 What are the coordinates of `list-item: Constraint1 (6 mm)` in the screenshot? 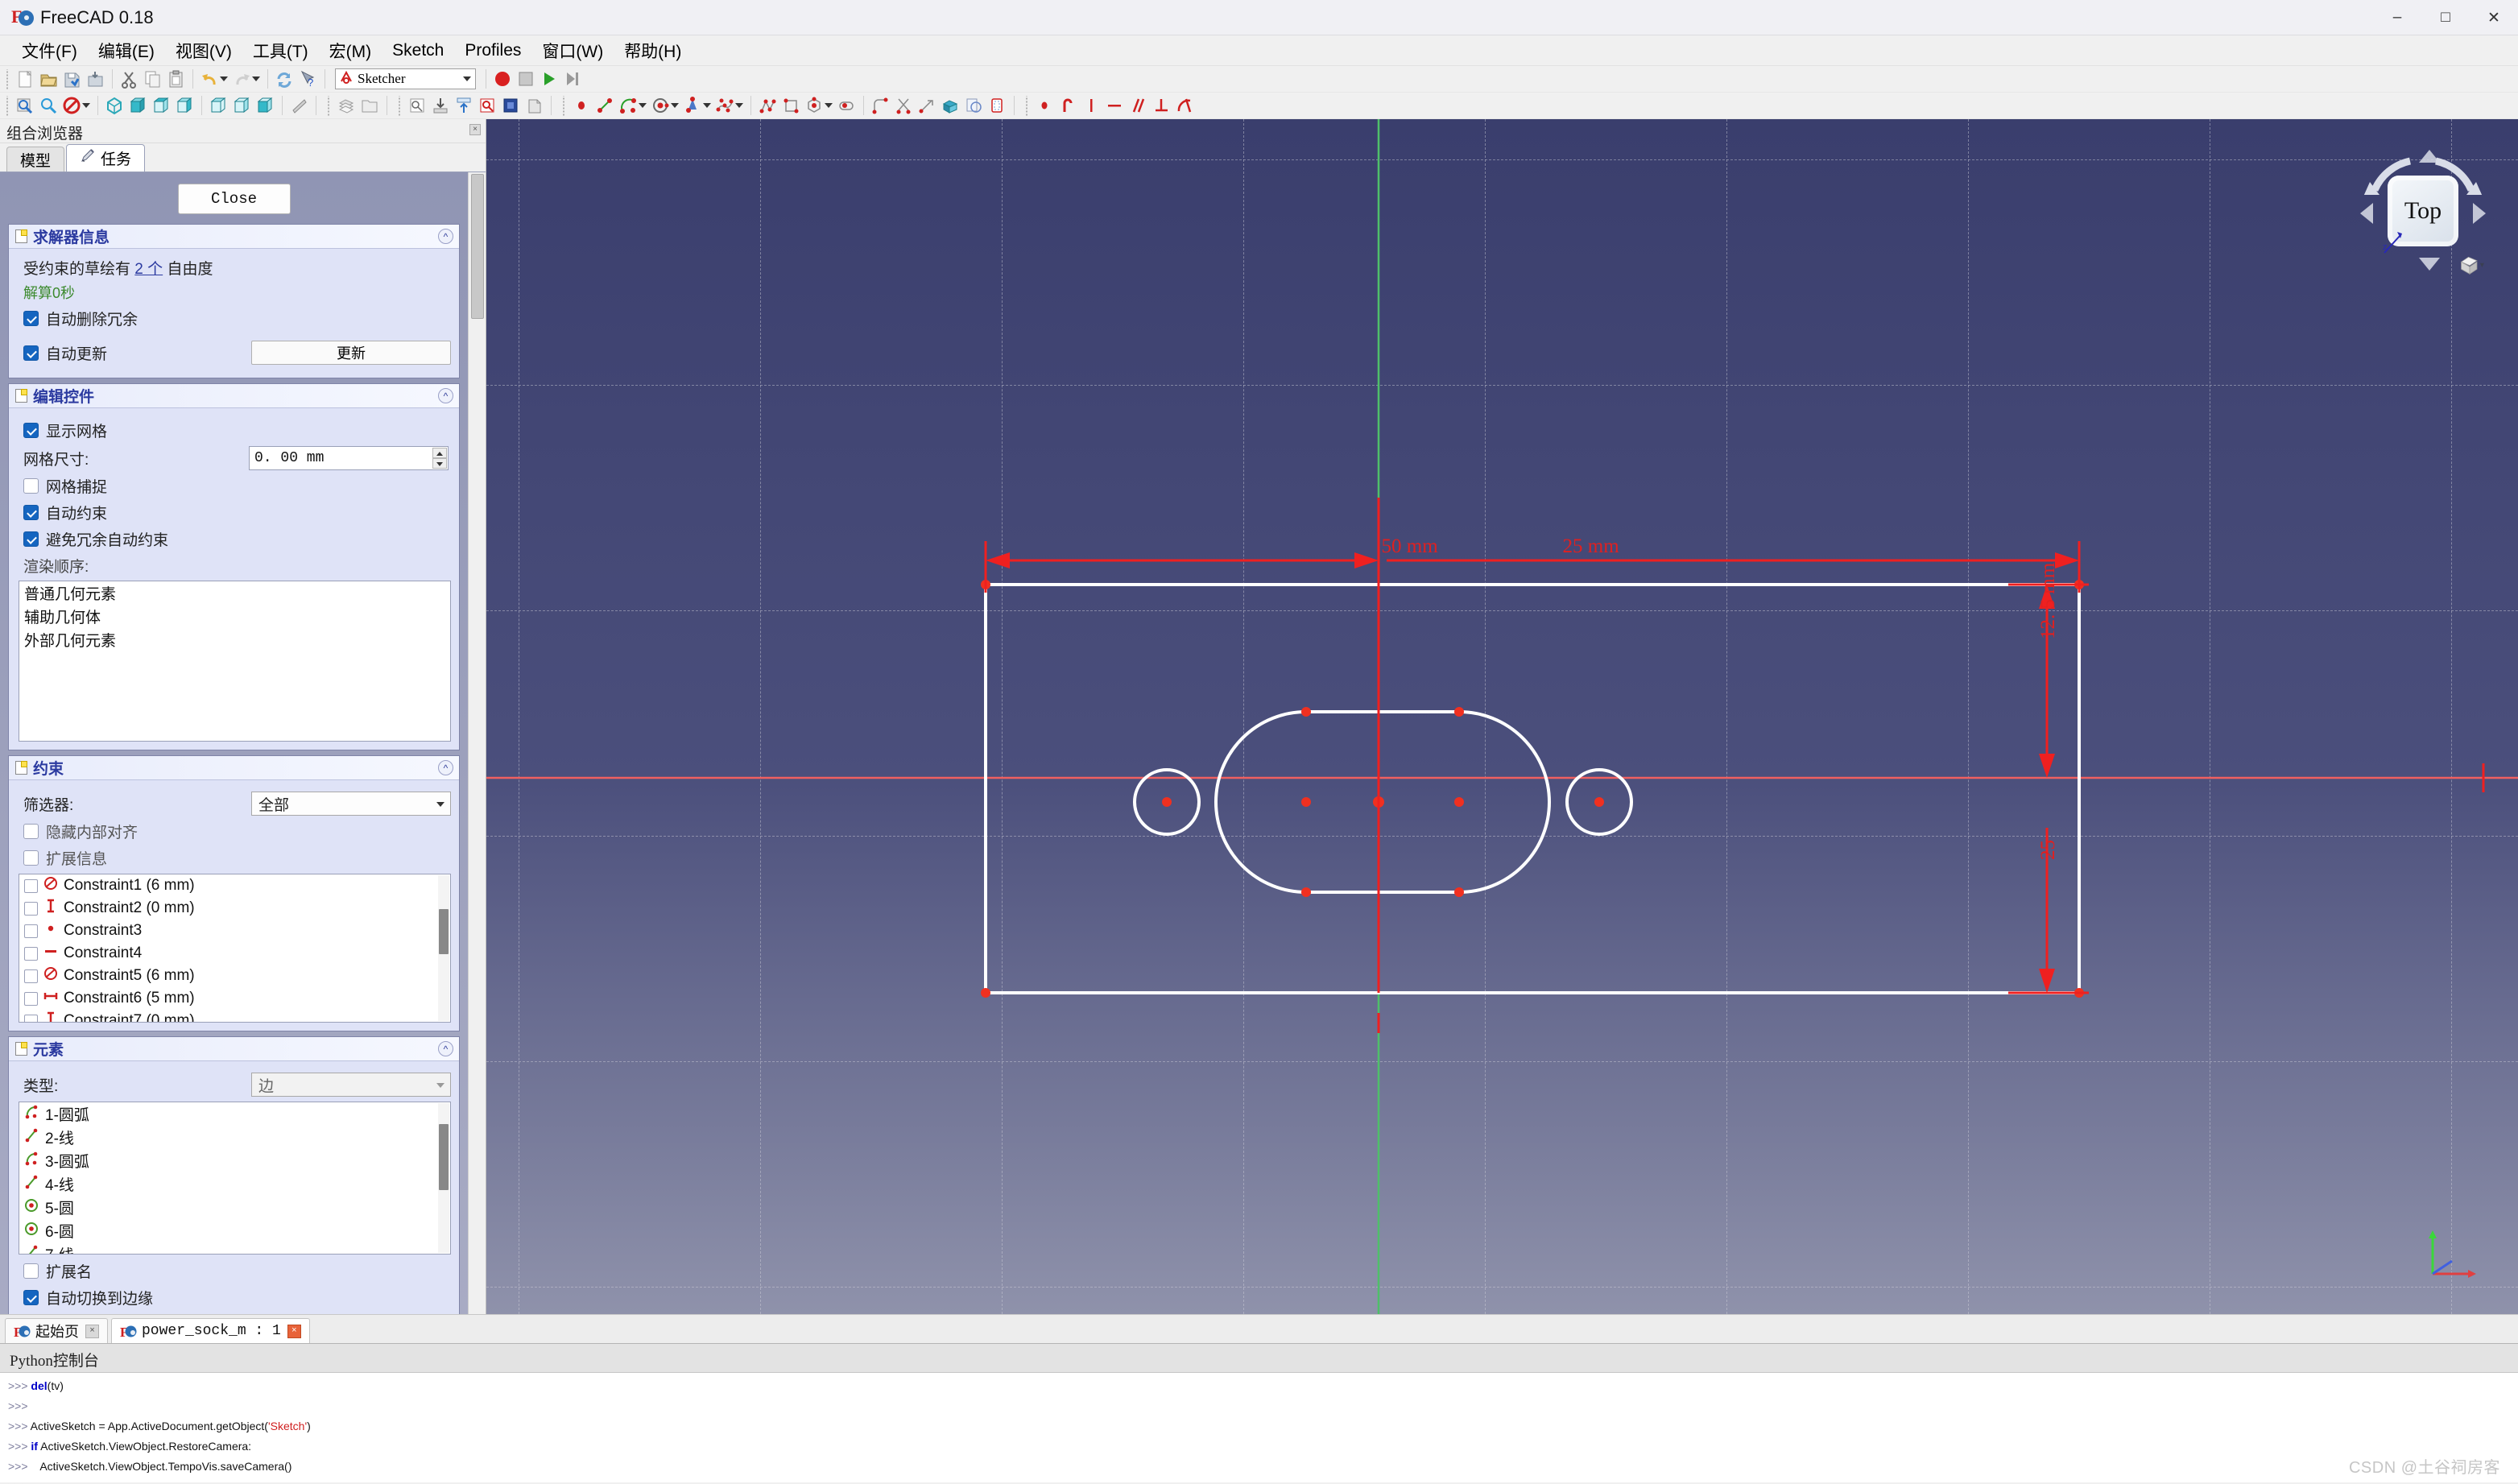 It's located at (234, 885).